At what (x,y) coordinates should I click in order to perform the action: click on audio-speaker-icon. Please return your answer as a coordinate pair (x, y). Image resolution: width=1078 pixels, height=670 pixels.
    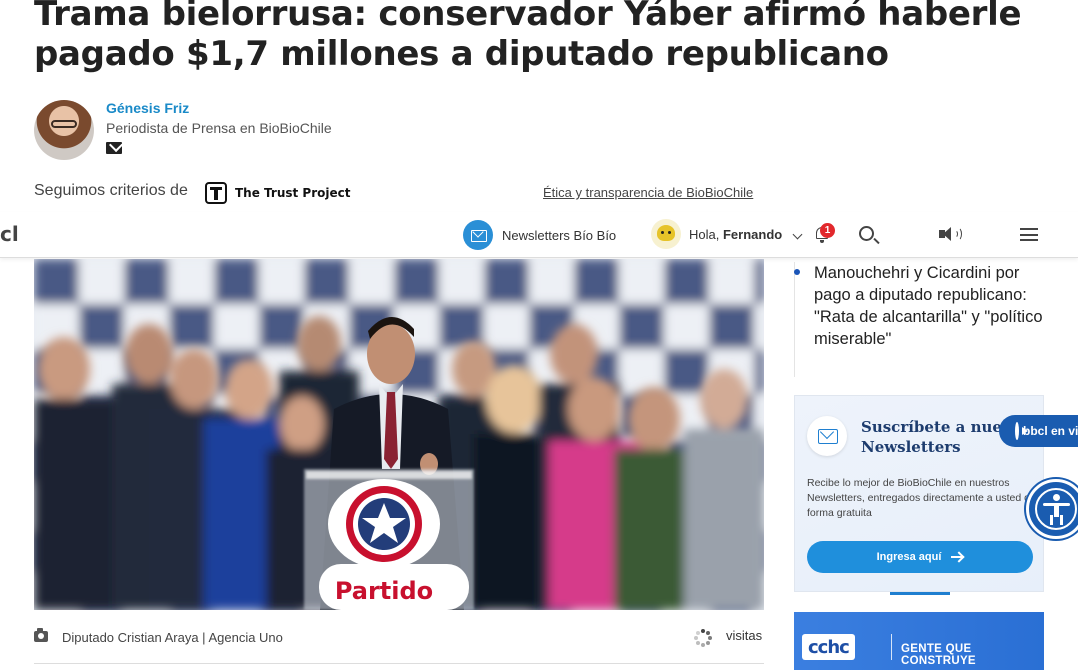
    Looking at the image, I should click on (951, 235).